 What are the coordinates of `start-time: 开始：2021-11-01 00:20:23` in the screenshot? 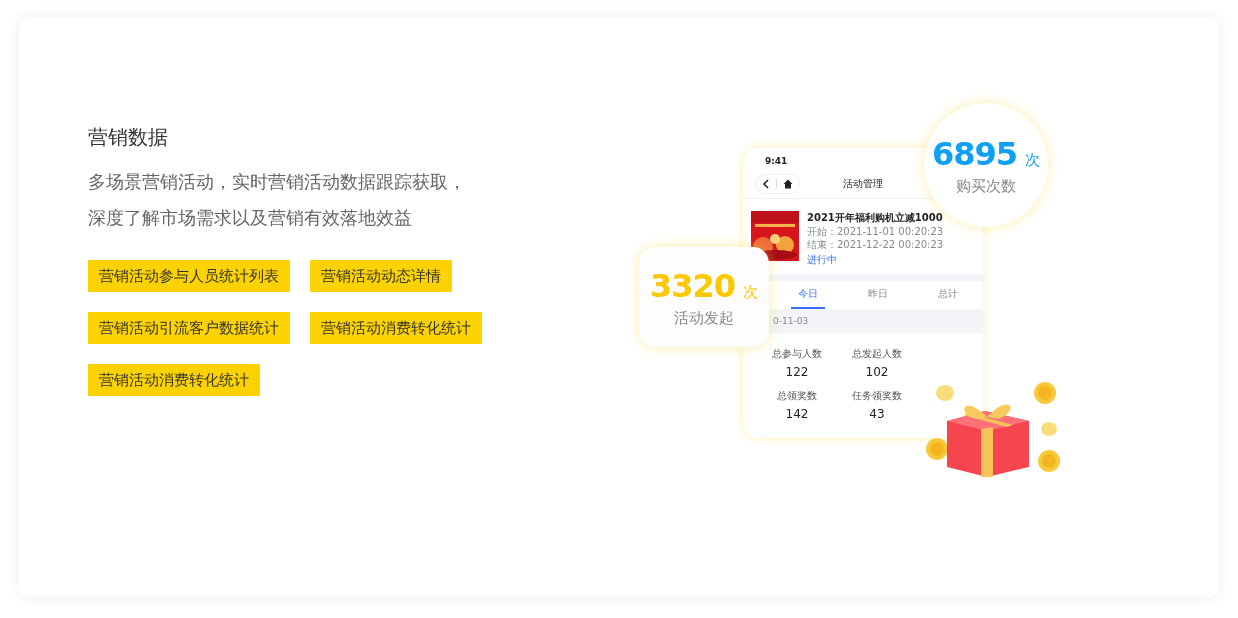 It's located at (875, 231).